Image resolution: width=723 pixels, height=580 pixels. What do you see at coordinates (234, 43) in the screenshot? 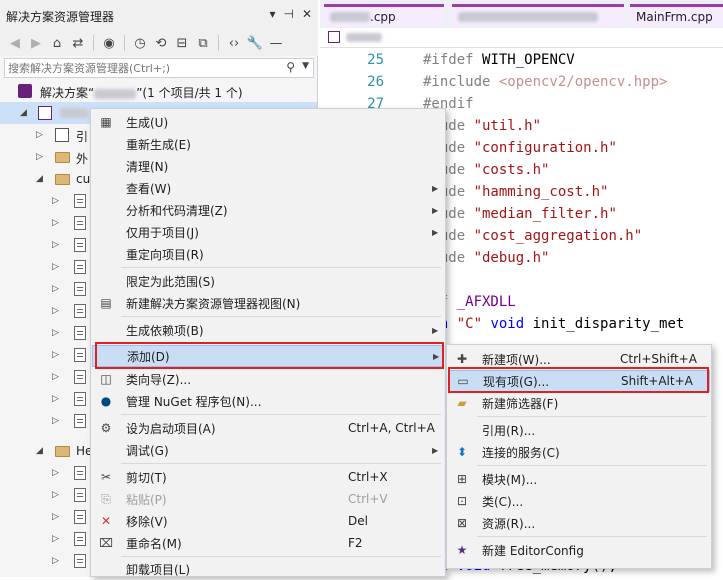
I see `code-view-icon: ‹›` at bounding box center [234, 43].